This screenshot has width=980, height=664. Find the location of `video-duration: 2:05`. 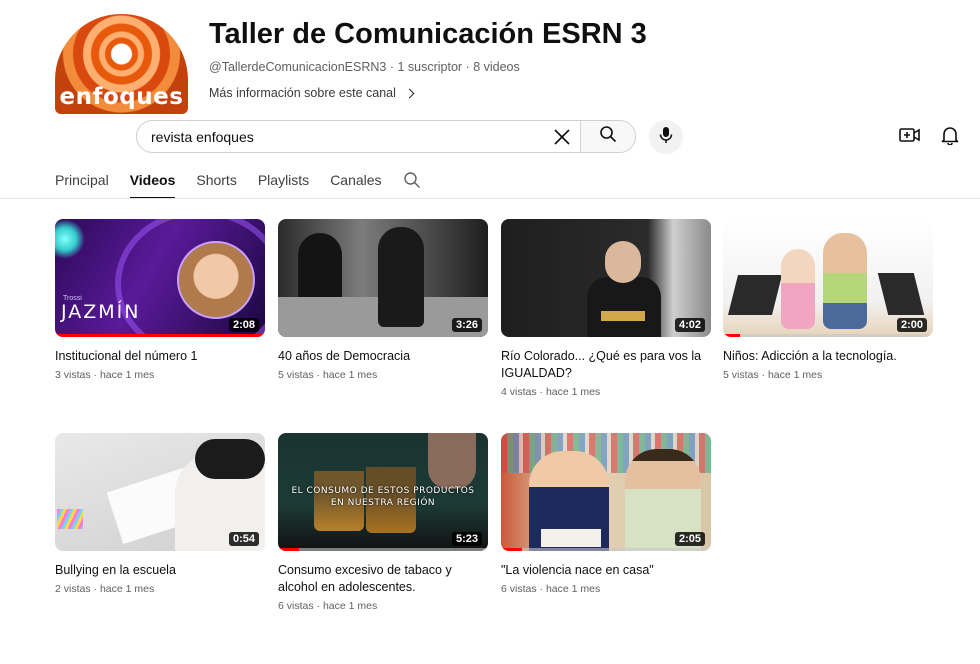

video-duration: 2:05 is located at coordinates (689, 539).